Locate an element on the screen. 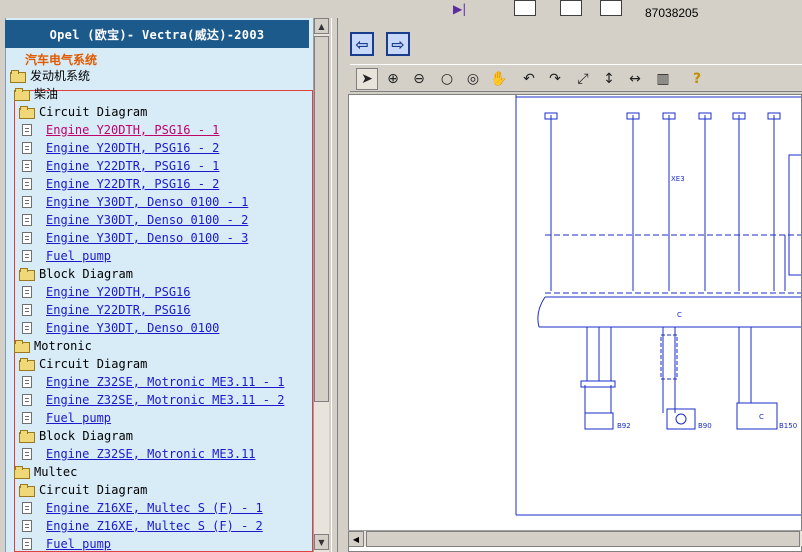  tree-folder-label: Multec is located at coordinates (56, 472).